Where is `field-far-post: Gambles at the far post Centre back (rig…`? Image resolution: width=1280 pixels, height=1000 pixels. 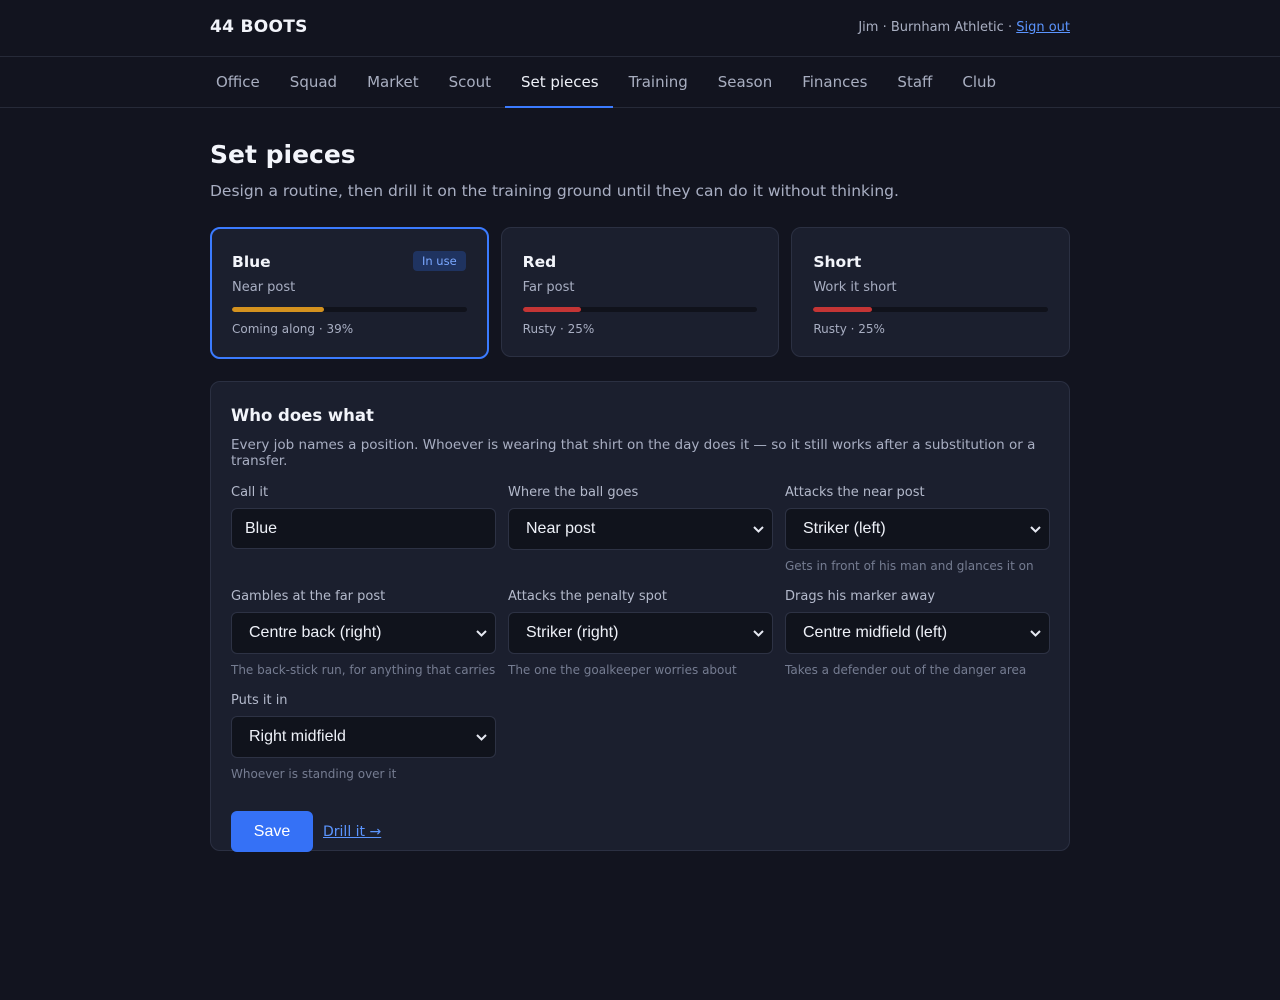 field-far-post: Gambles at the far post Centre back (rig… is located at coordinates (363, 641).